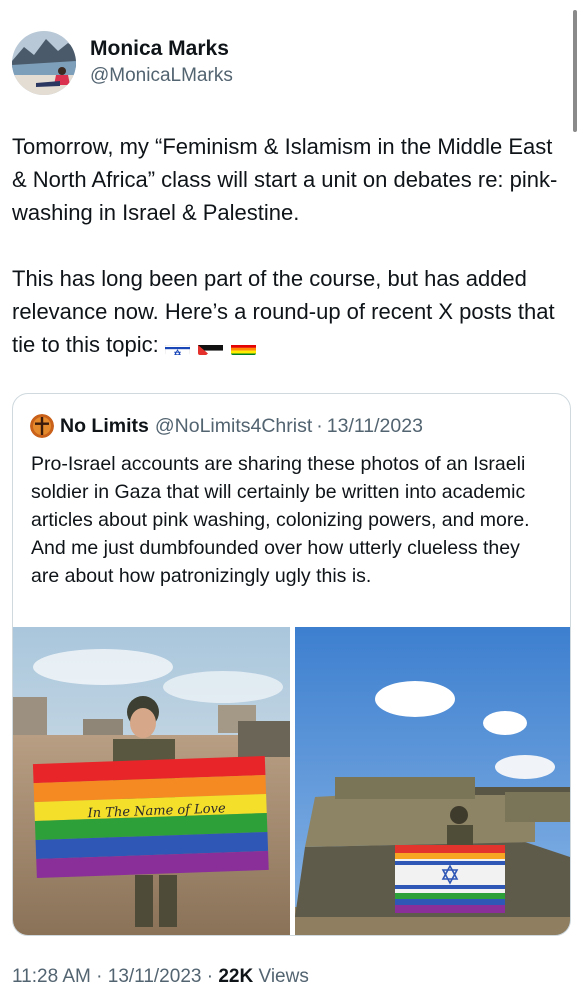 The image size is (583, 1000). I want to click on tweet-header: Monica Marks @MonicaLMarks, so click(282, 63).